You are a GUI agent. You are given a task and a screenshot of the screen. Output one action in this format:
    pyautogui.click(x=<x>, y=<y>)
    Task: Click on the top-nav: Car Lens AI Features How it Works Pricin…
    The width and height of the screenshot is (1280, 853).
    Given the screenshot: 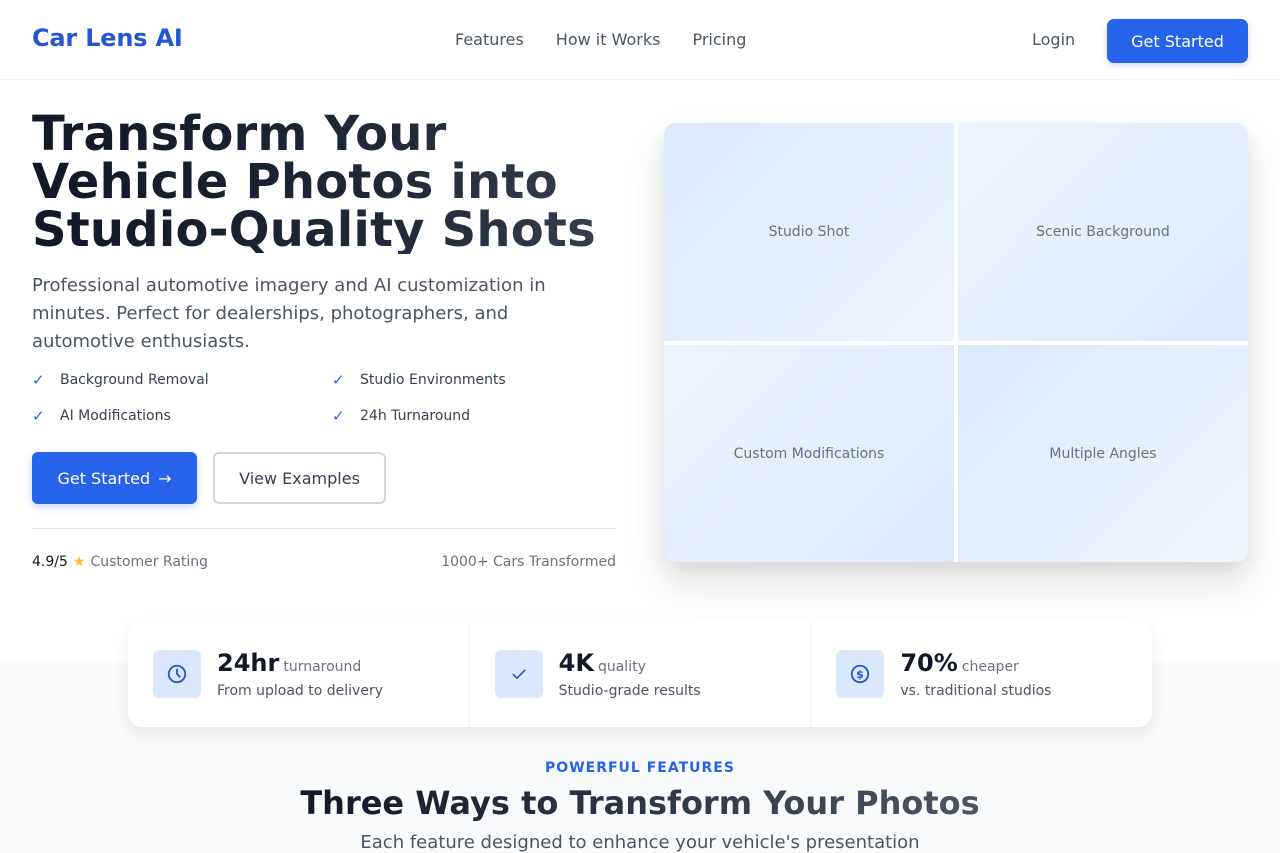 What is the action you would take?
    pyautogui.click(x=640, y=40)
    